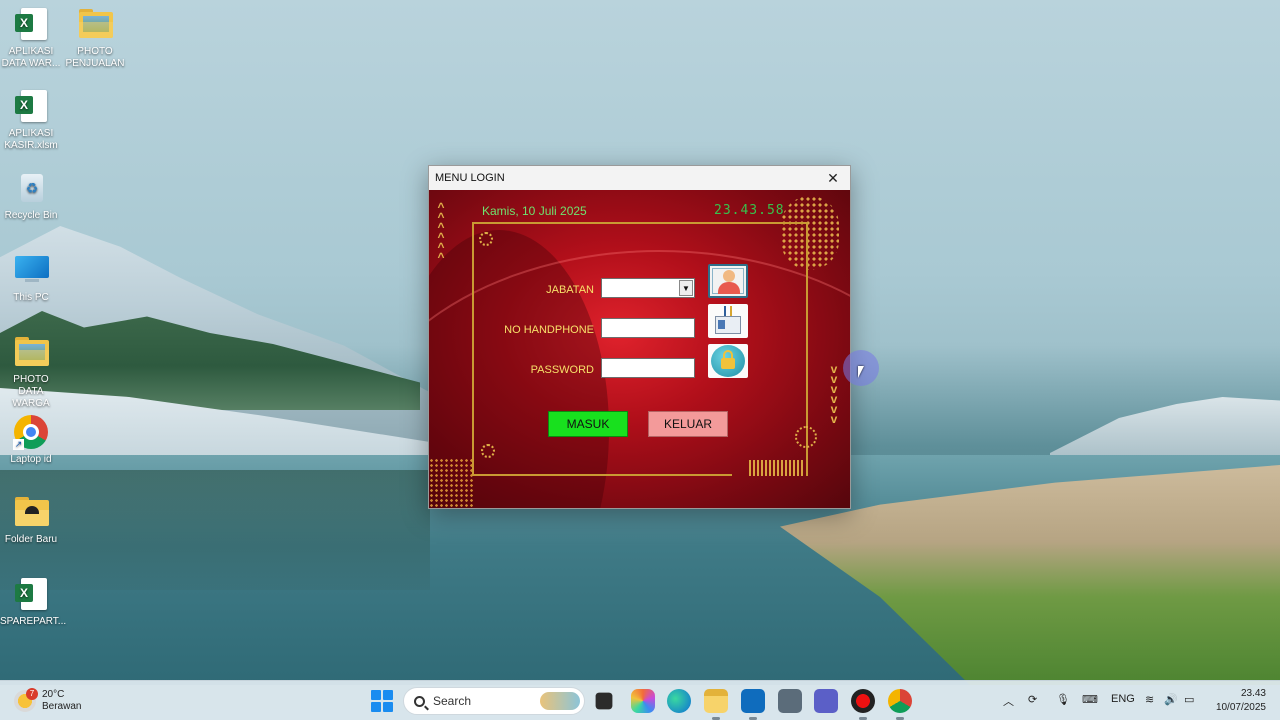  Describe the element at coordinates (31, 391) in the screenshot. I see `desktop-icon-label: PHOTO DATA WARGA` at that location.